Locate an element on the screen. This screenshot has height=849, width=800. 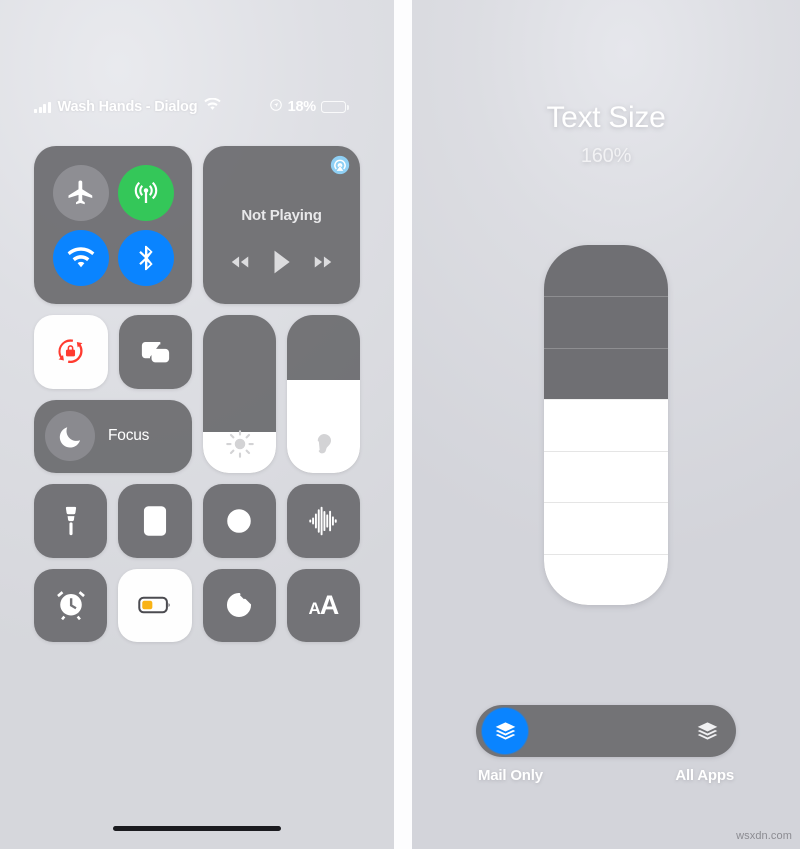
rotation-lock-toggle is located at coordinates (71, 352).